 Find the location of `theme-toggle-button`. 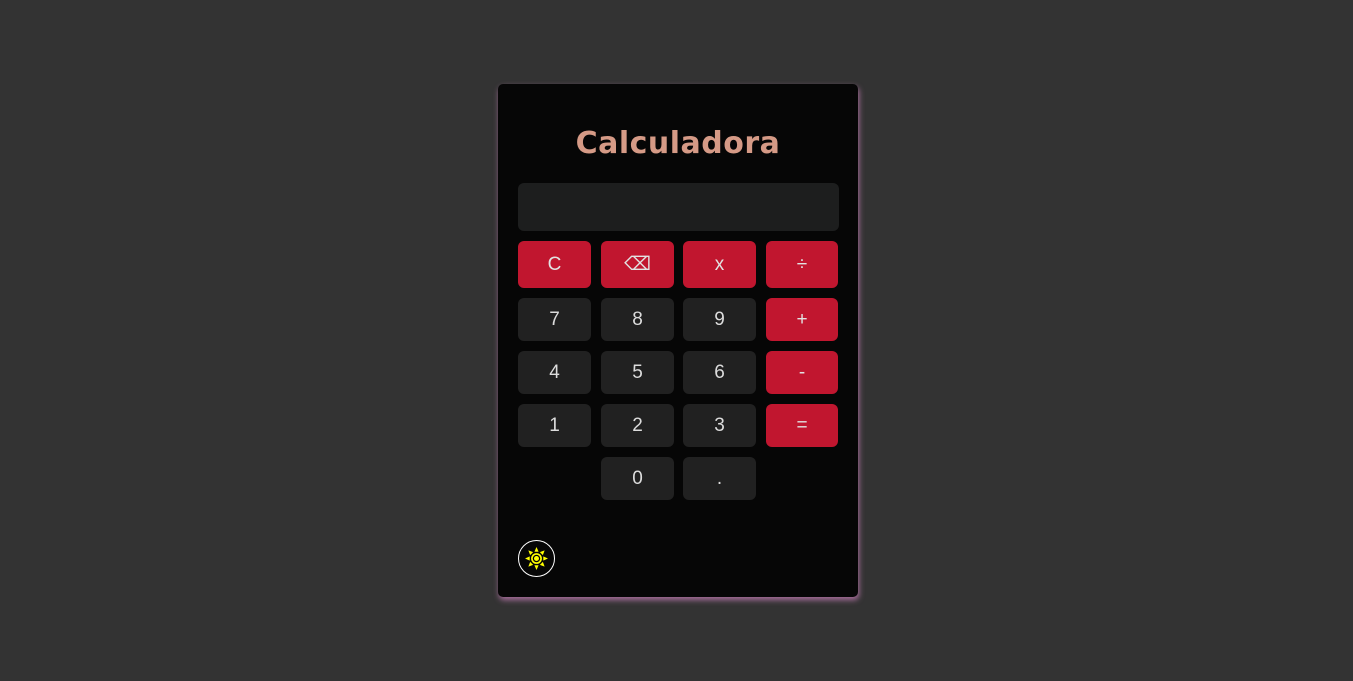

theme-toggle-button is located at coordinates (536, 558).